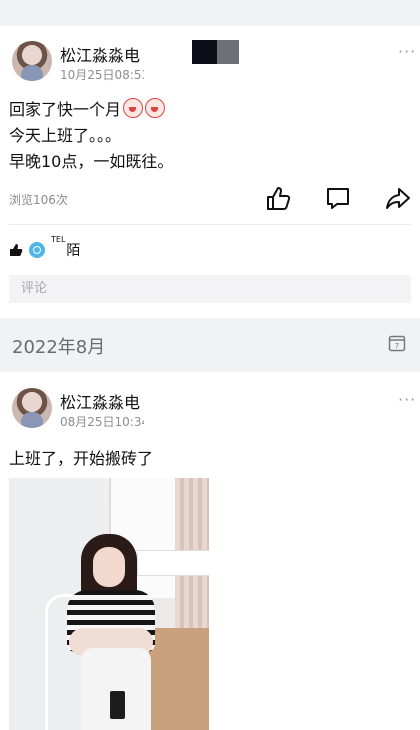 This screenshot has width=420, height=730. Describe the element at coordinates (81, 458) in the screenshot. I see `post-text: 上班了，开始搬砖了` at that location.